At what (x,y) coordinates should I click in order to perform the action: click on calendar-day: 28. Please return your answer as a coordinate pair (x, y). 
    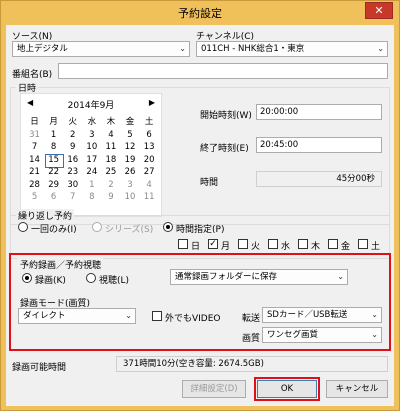
    Looking at the image, I should click on (34, 185).